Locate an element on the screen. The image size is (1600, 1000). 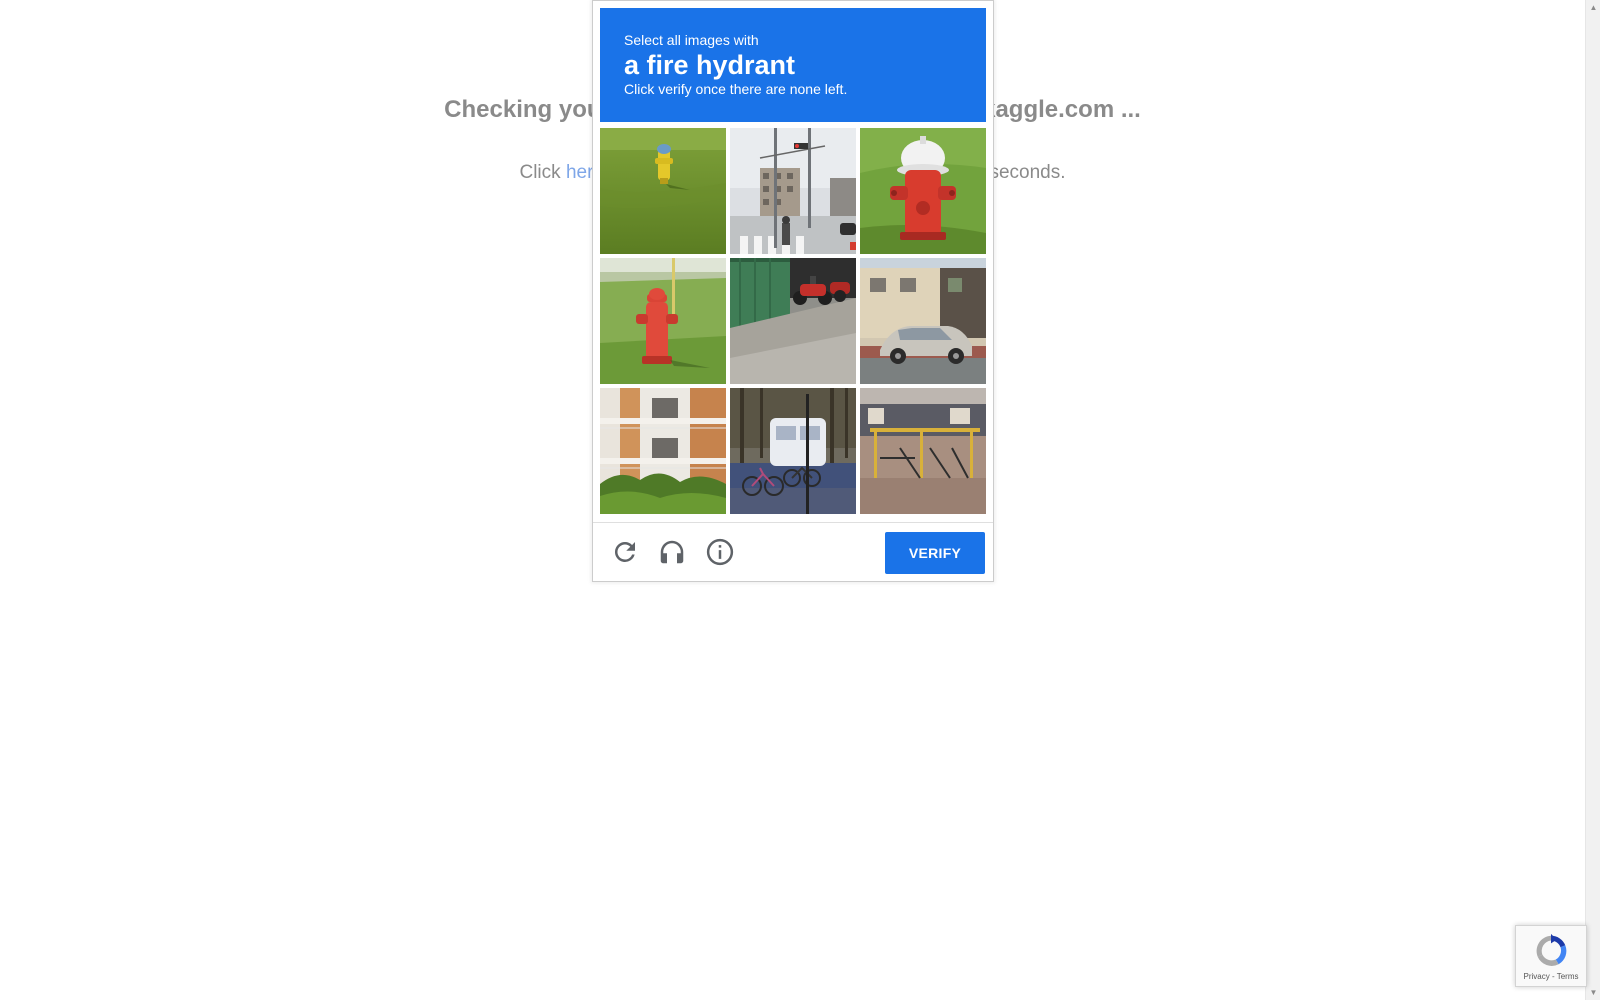
tile-image-yellow-hydrant is located at coordinates (663, 191).